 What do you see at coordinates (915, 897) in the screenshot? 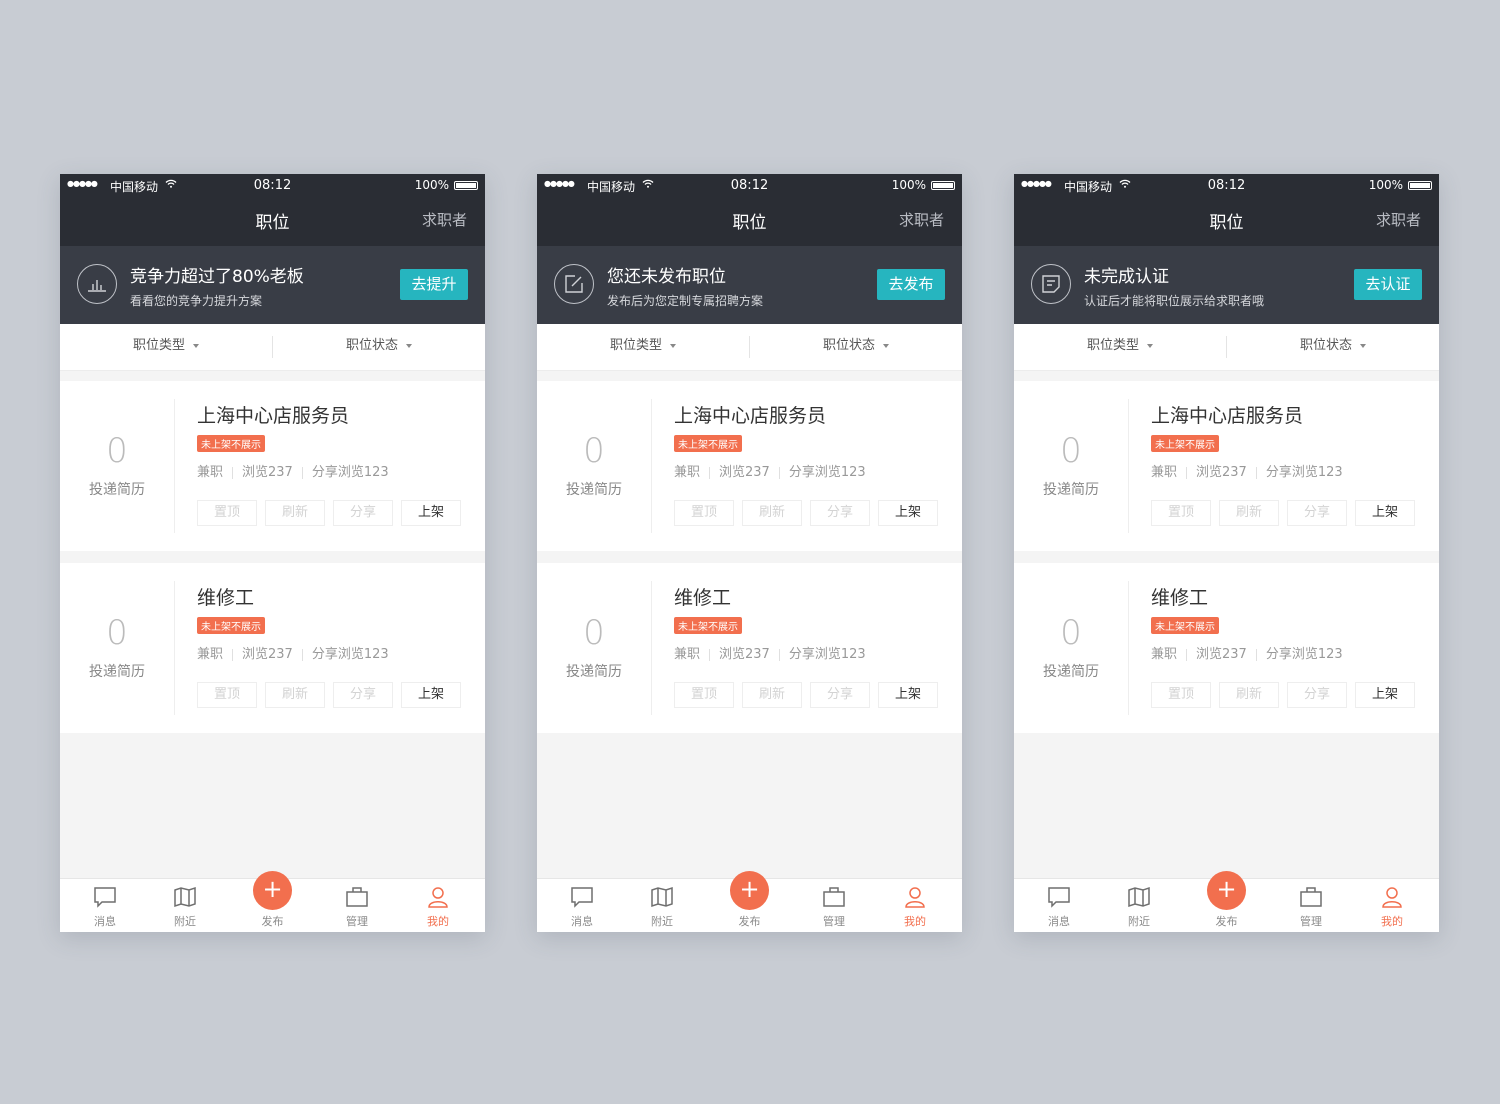
I see `user-icon` at bounding box center [915, 897].